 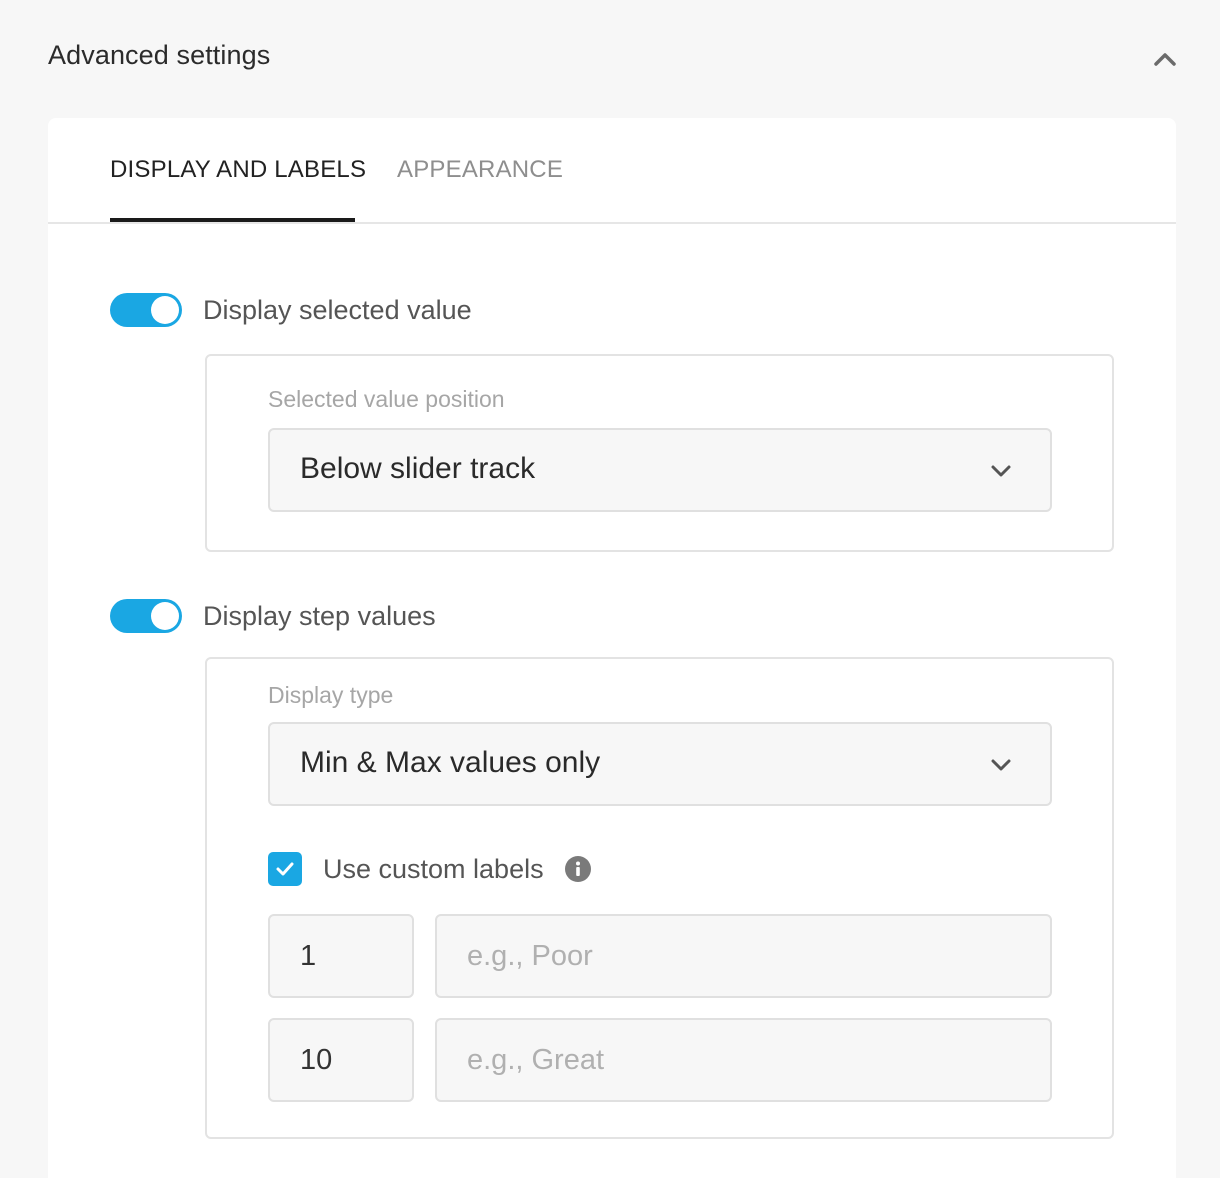 I want to click on display-type-select: Min & Max values only, so click(x=660, y=764).